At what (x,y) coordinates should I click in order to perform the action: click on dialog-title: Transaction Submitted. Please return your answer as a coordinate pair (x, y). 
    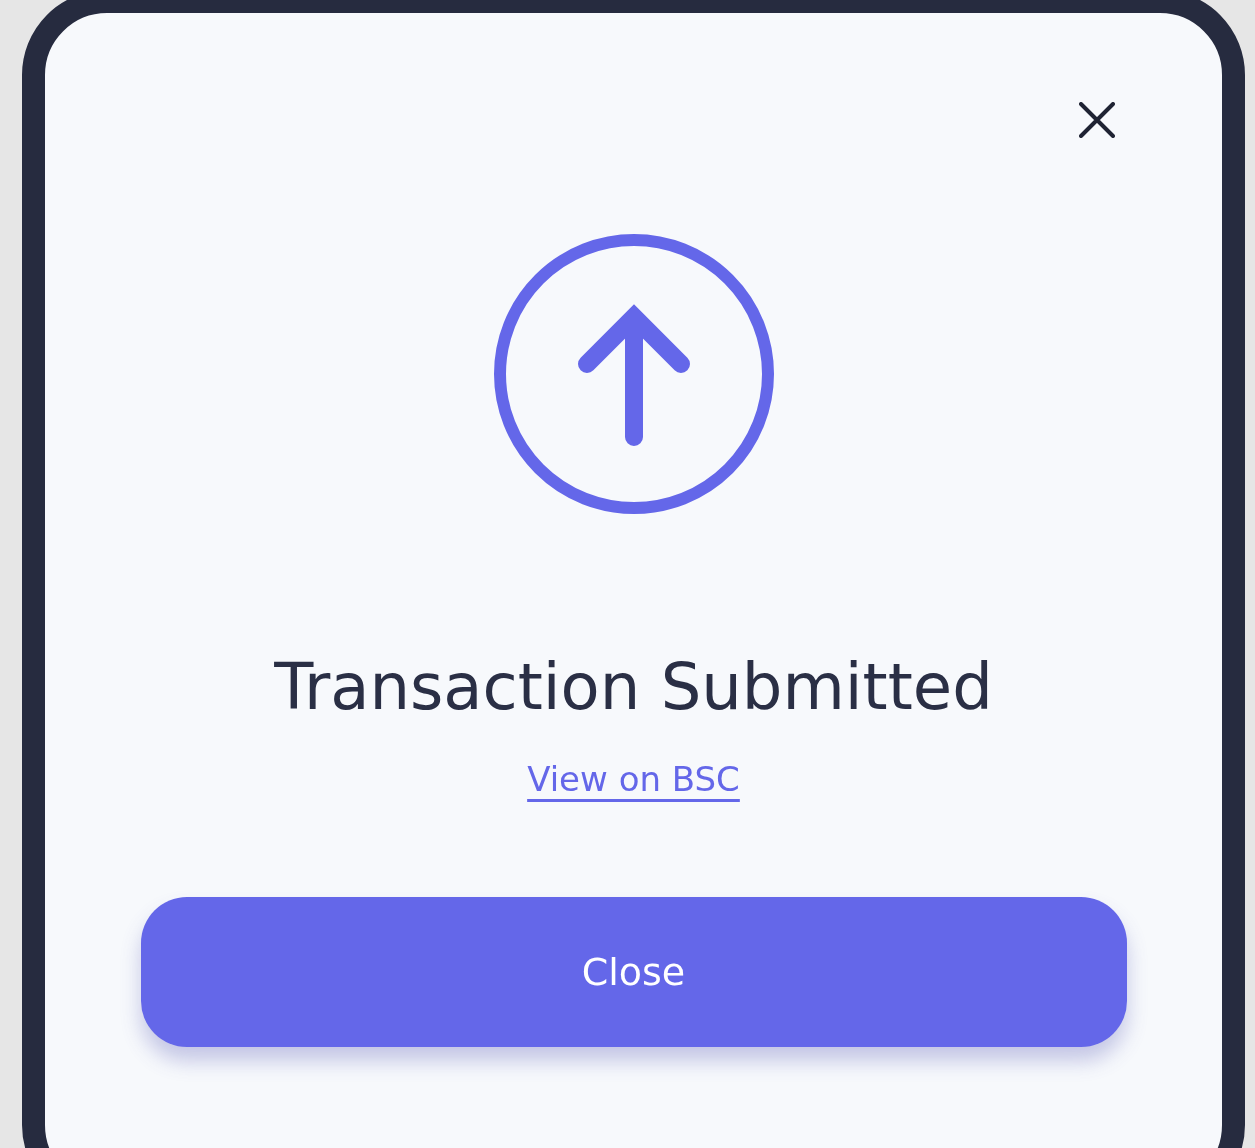
    Looking at the image, I should click on (633, 687).